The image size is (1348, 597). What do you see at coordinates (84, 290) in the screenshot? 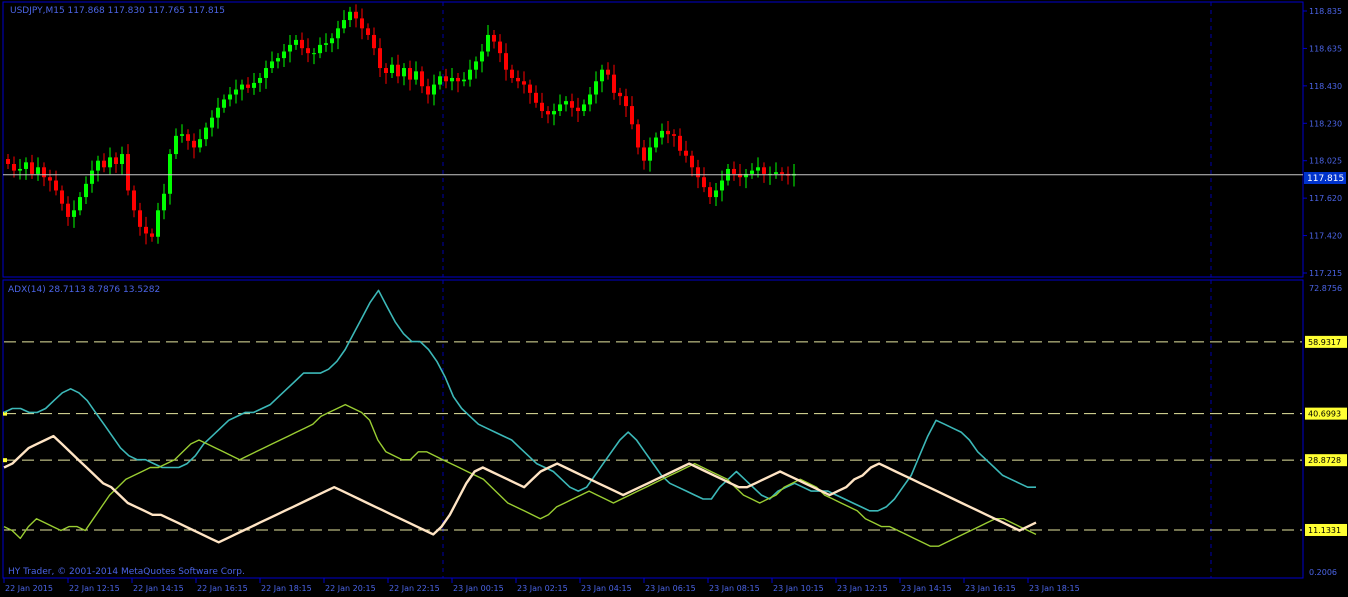
I see `indicator-header: ADX(14) 28.7113 8.7876 13.5282` at bounding box center [84, 290].